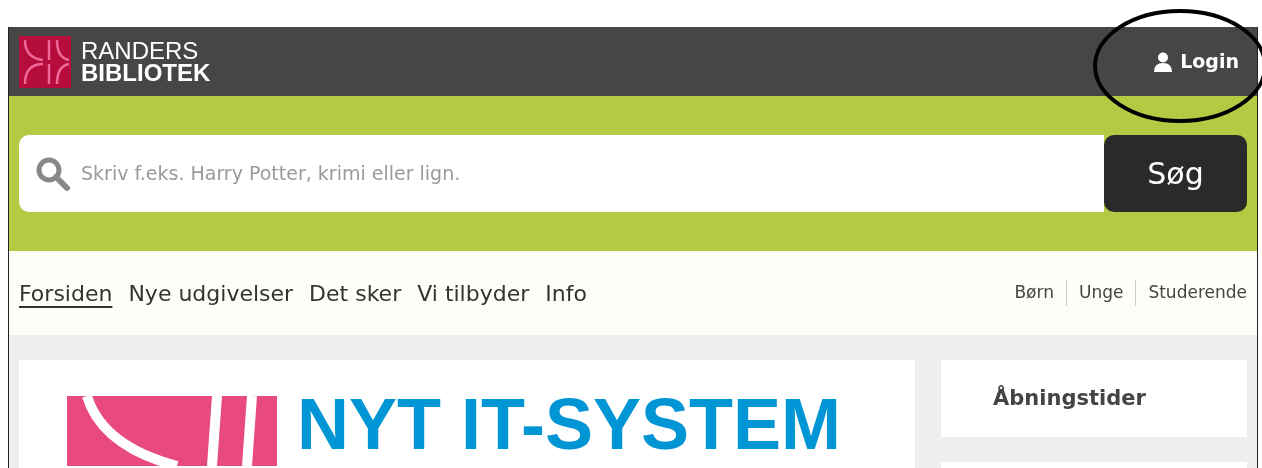 The width and height of the screenshot is (1262, 468). Describe the element at coordinates (1100, 293) in the screenshot. I see `audience-link: Unge` at that location.